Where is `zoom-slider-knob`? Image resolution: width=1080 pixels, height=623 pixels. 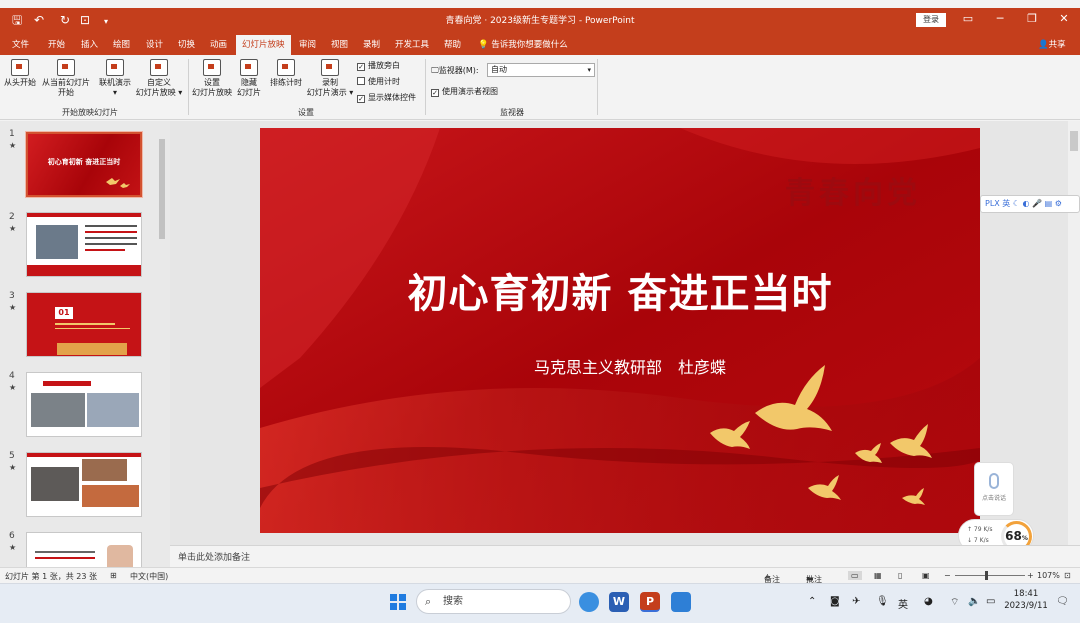 zoom-slider-knob is located at coordinates (986, 575).